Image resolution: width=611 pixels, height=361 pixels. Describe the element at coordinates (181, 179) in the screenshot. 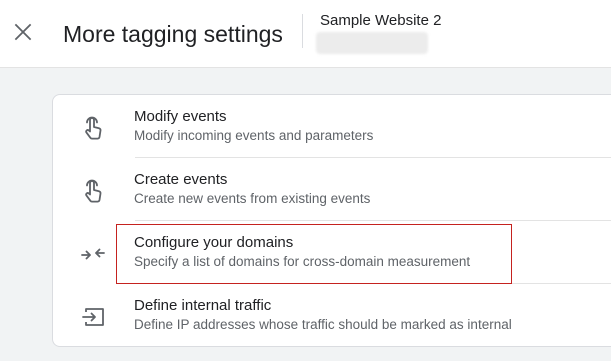

I see `settings-item-title: Create events` at that location.